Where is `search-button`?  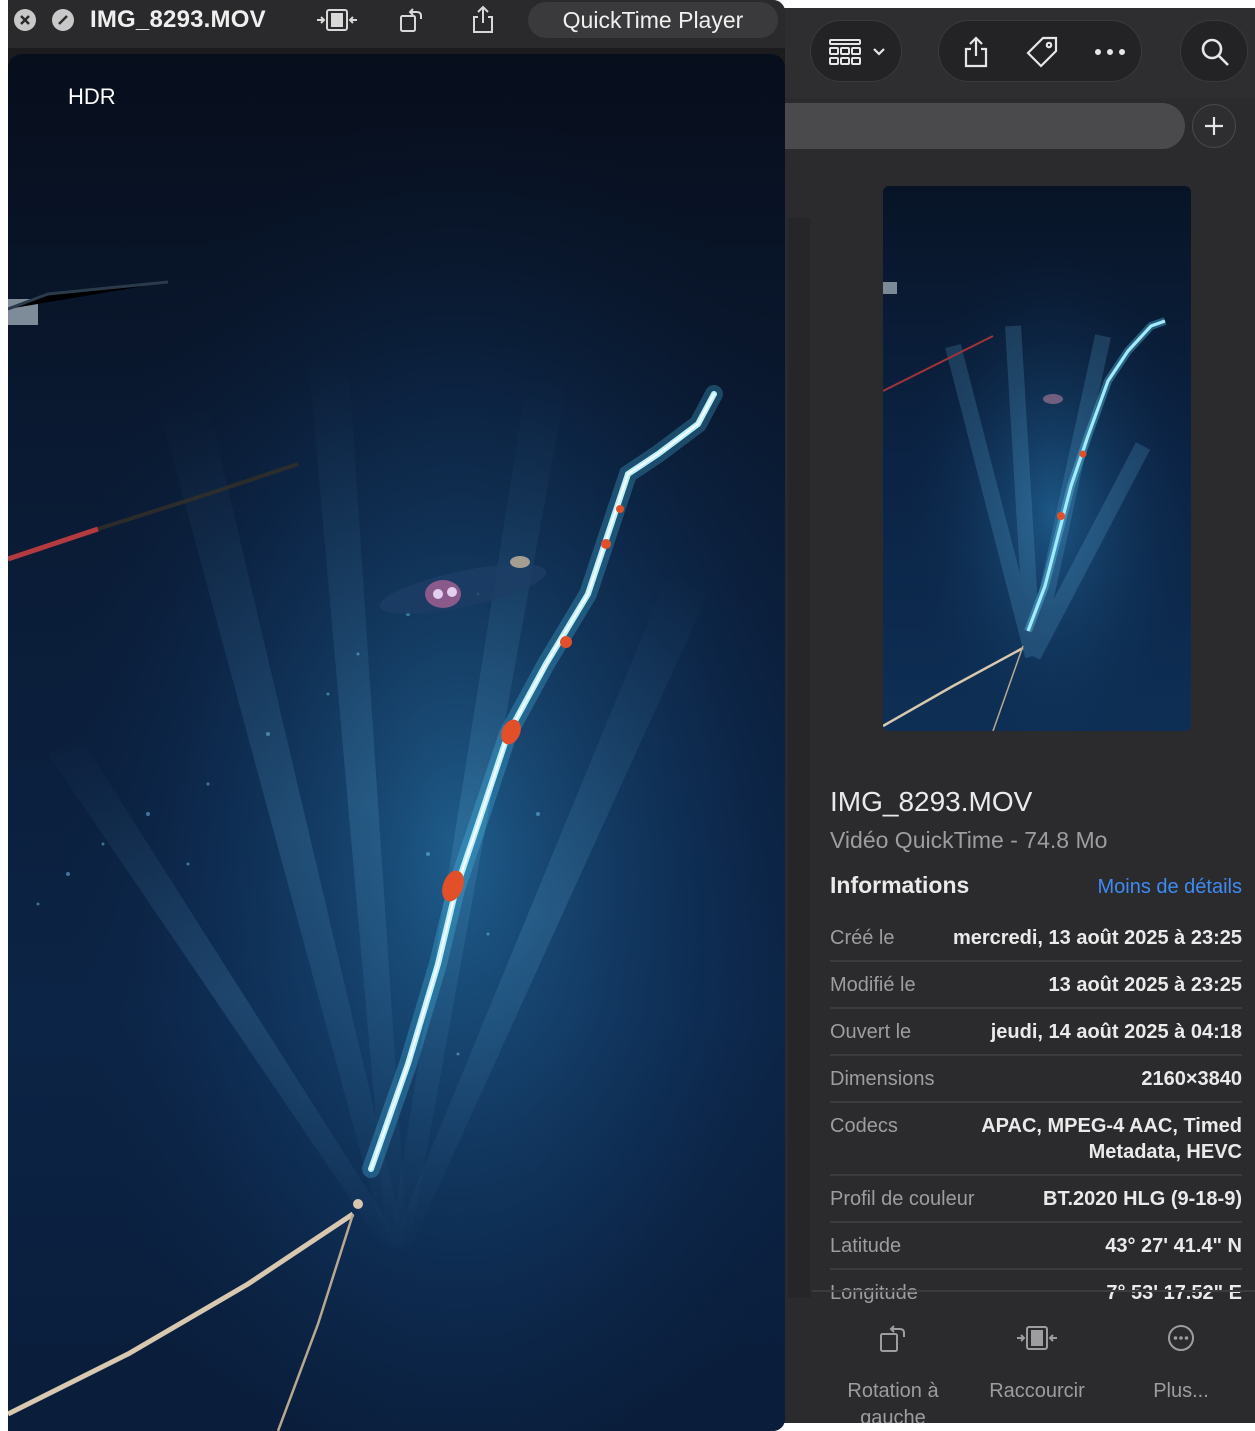 search-button is located at coordinates (1214, 51).